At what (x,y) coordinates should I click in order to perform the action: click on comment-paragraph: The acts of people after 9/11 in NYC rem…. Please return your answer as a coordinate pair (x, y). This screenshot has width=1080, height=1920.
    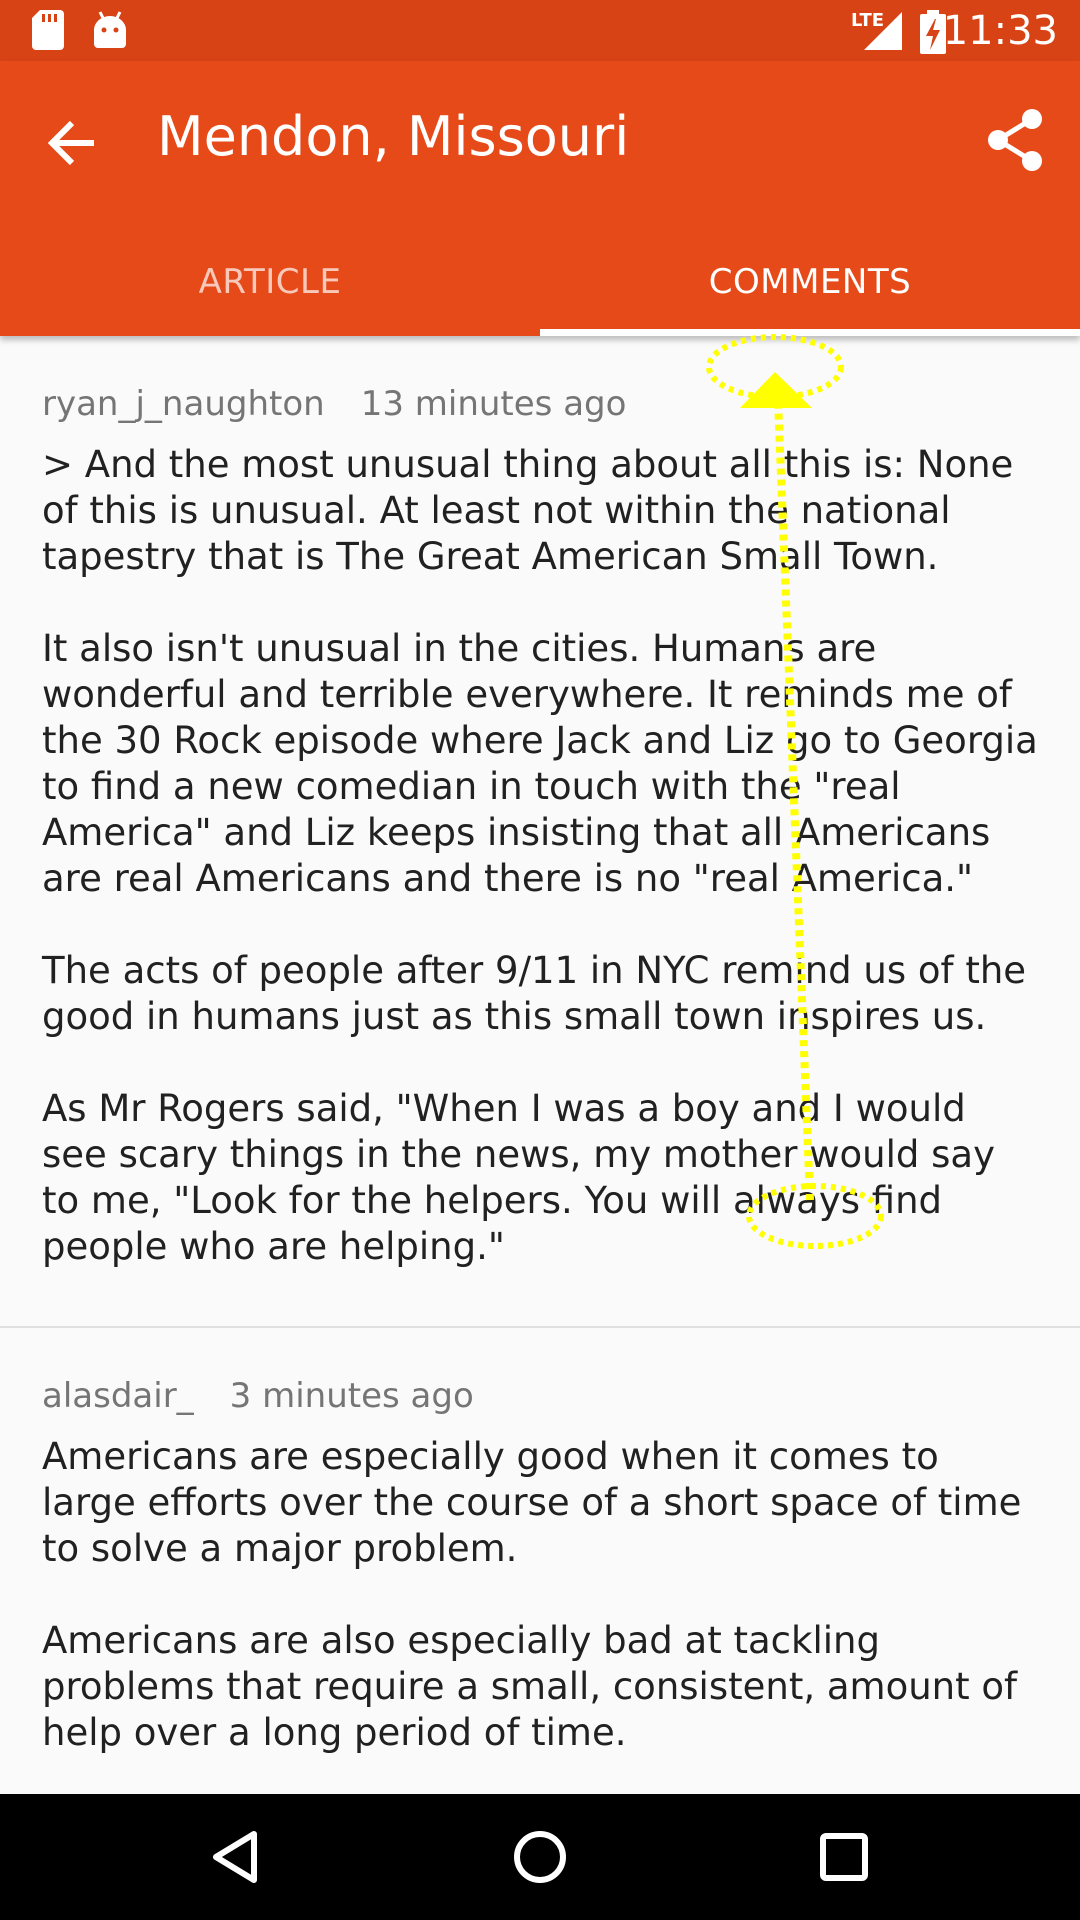
    Looking at the image, I should click on (534, 993).